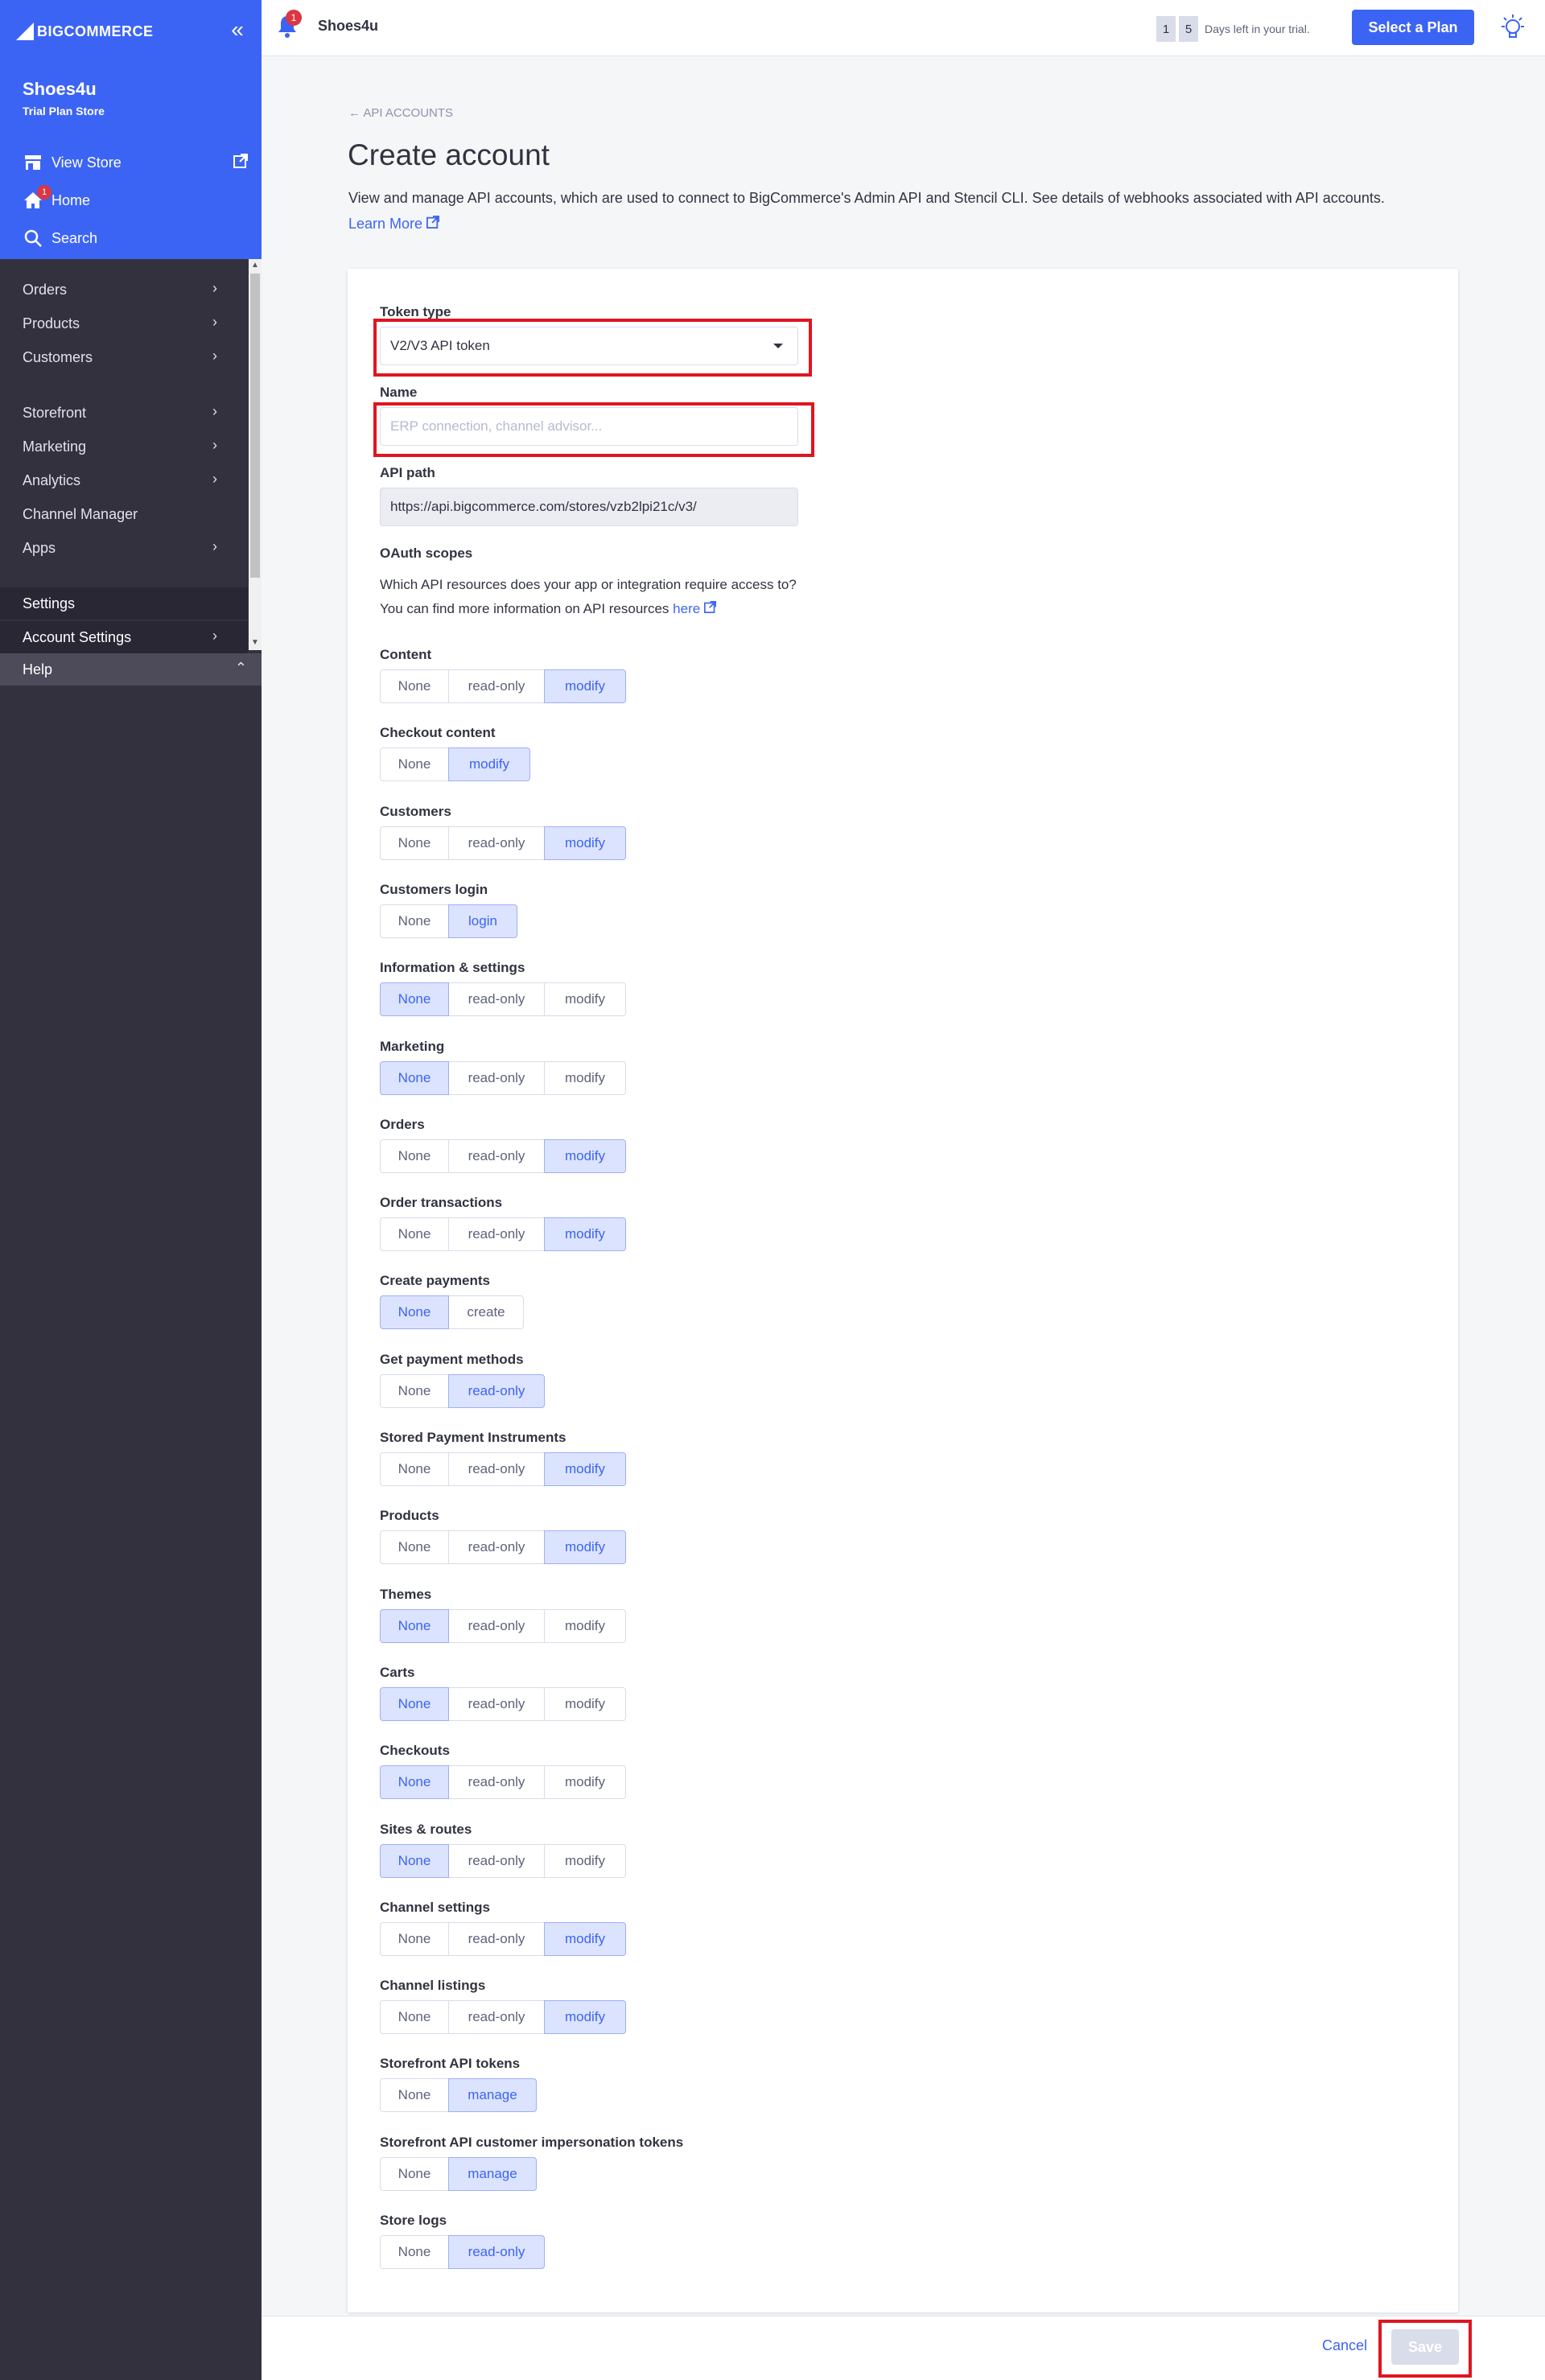 The image size is (1545, 2380). What do you see at coordinates (55, 447) in the screenshot?
I see `nav-label: Marketing` at bounding box center [55, 447].